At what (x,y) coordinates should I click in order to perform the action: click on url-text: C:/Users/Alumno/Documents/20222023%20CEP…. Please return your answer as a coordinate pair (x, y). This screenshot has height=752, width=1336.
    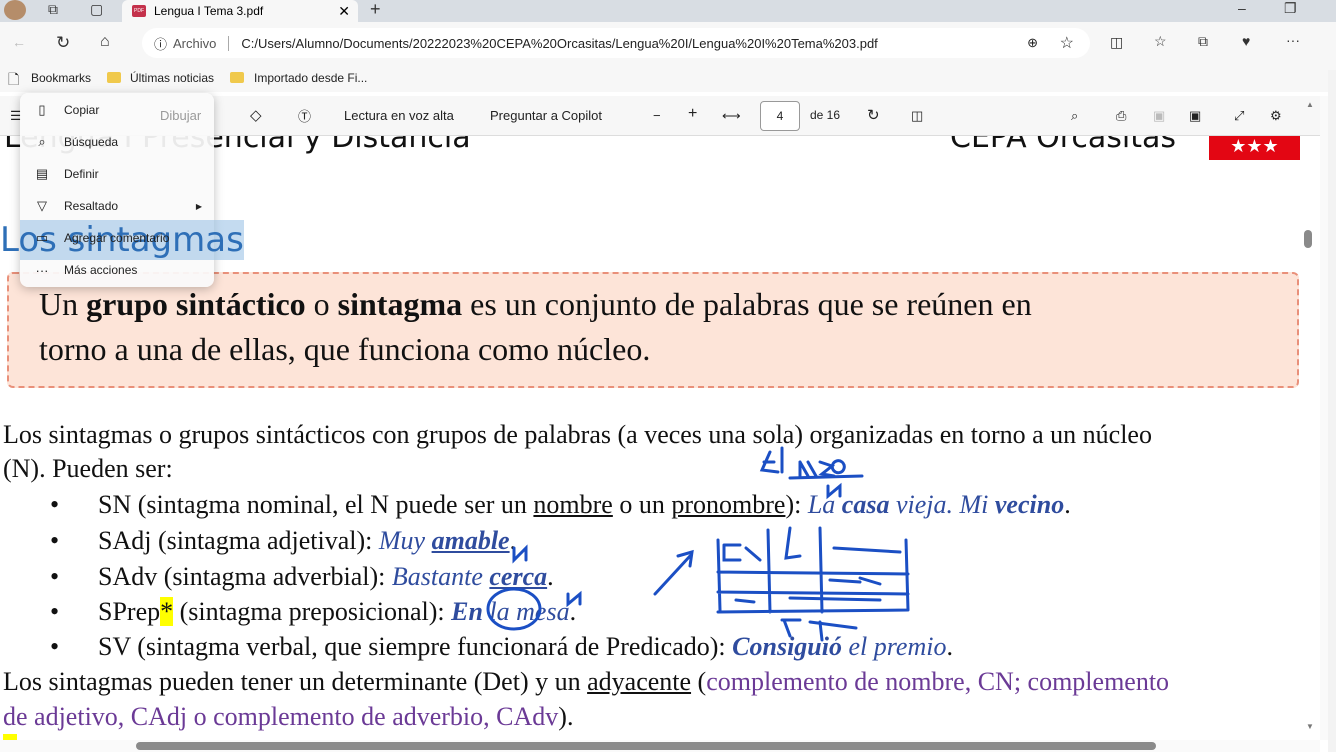
    Looking at the image, I should click on (559, 43).